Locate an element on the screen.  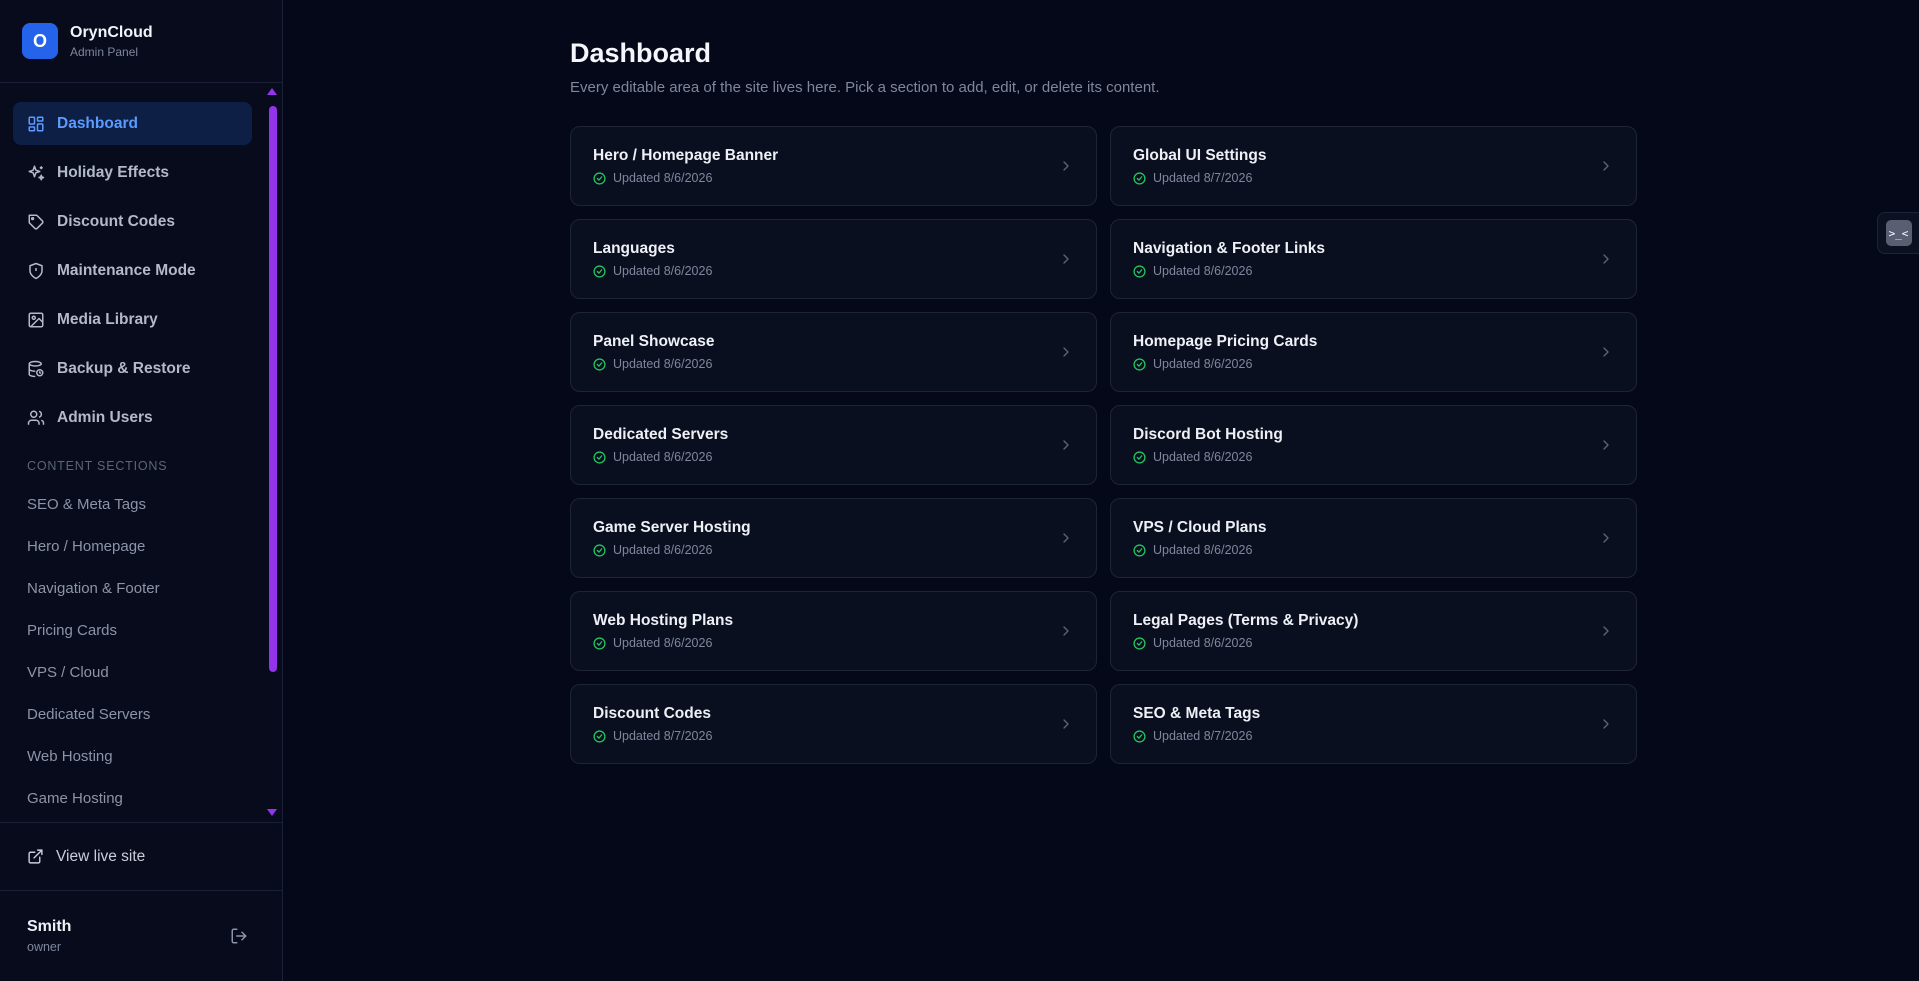
shield-icon is located at coordinates (36, 271).